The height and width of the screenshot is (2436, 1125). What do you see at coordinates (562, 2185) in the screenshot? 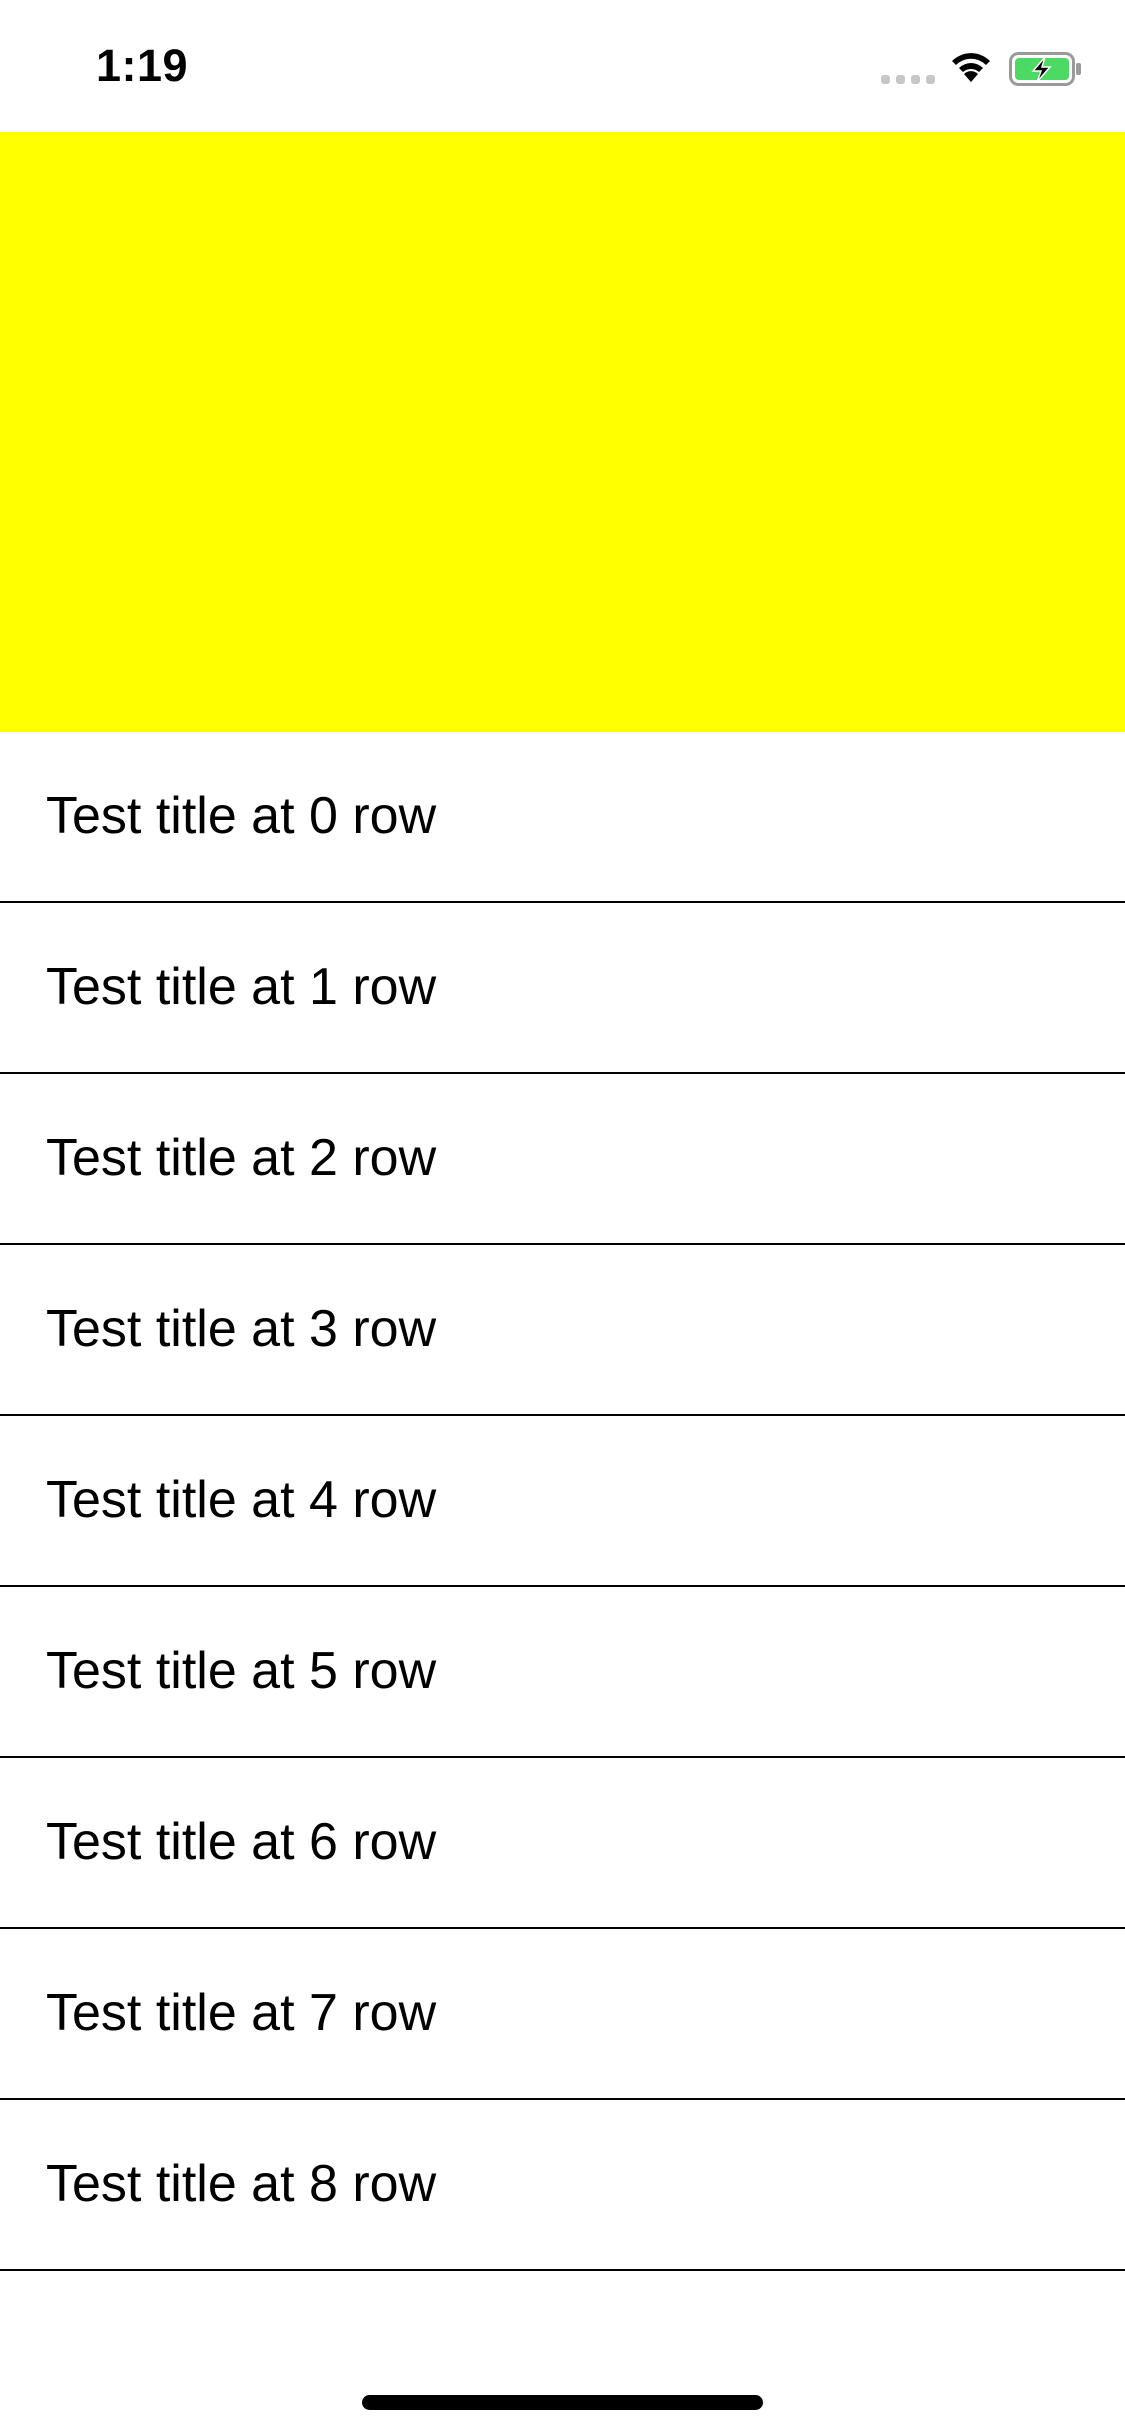
I see `table-row: Test title at 8 row` at bounding box center [562, 2185].